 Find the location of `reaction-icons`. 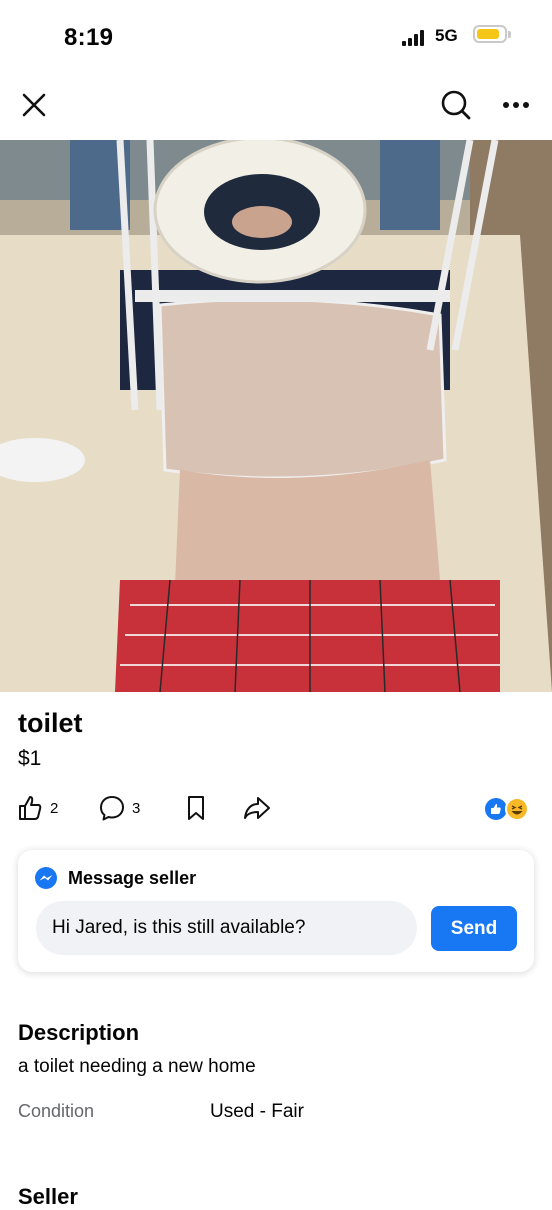

reaction-icons is located at coordinates (507, 809).